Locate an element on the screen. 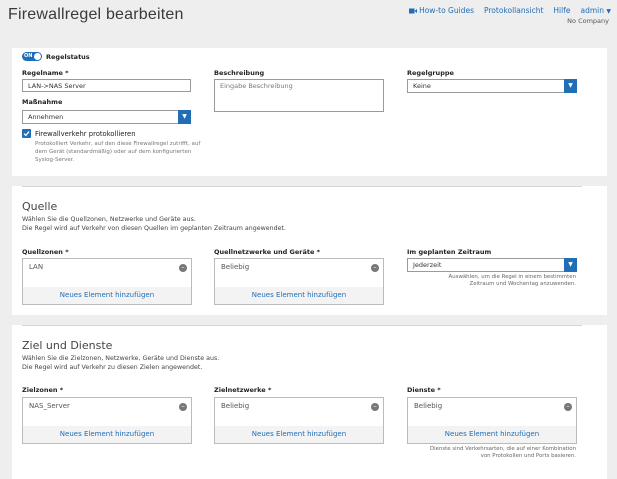  schedule-select: Jederzeit ▼ is located at coordinates (492, 265).